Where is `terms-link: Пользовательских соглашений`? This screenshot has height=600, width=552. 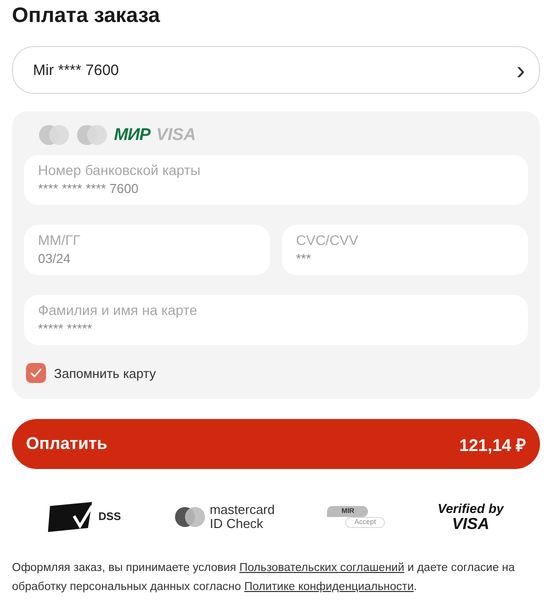 terms-link: Пользовательских соглашений is located at coordinates (321, 568).